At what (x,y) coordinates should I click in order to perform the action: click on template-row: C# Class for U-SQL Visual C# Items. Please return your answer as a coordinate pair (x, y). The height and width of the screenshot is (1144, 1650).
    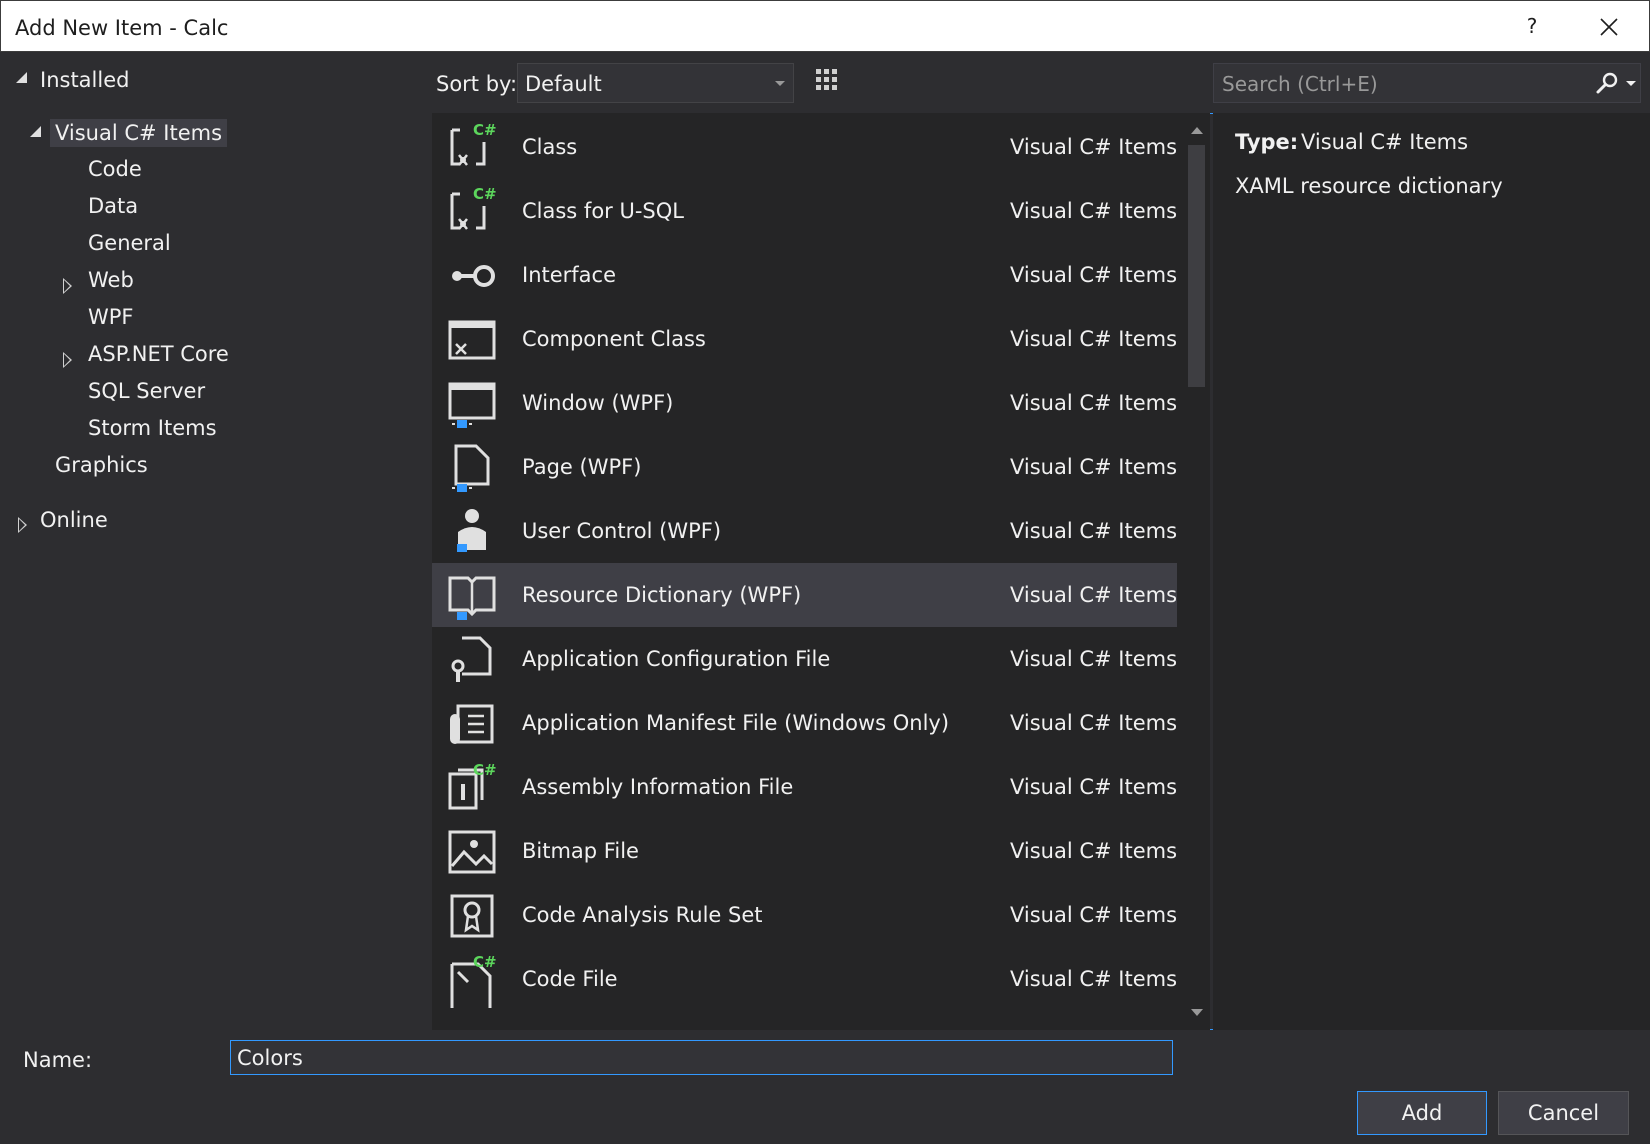
    Looking at the image, I should click on (804, 211).